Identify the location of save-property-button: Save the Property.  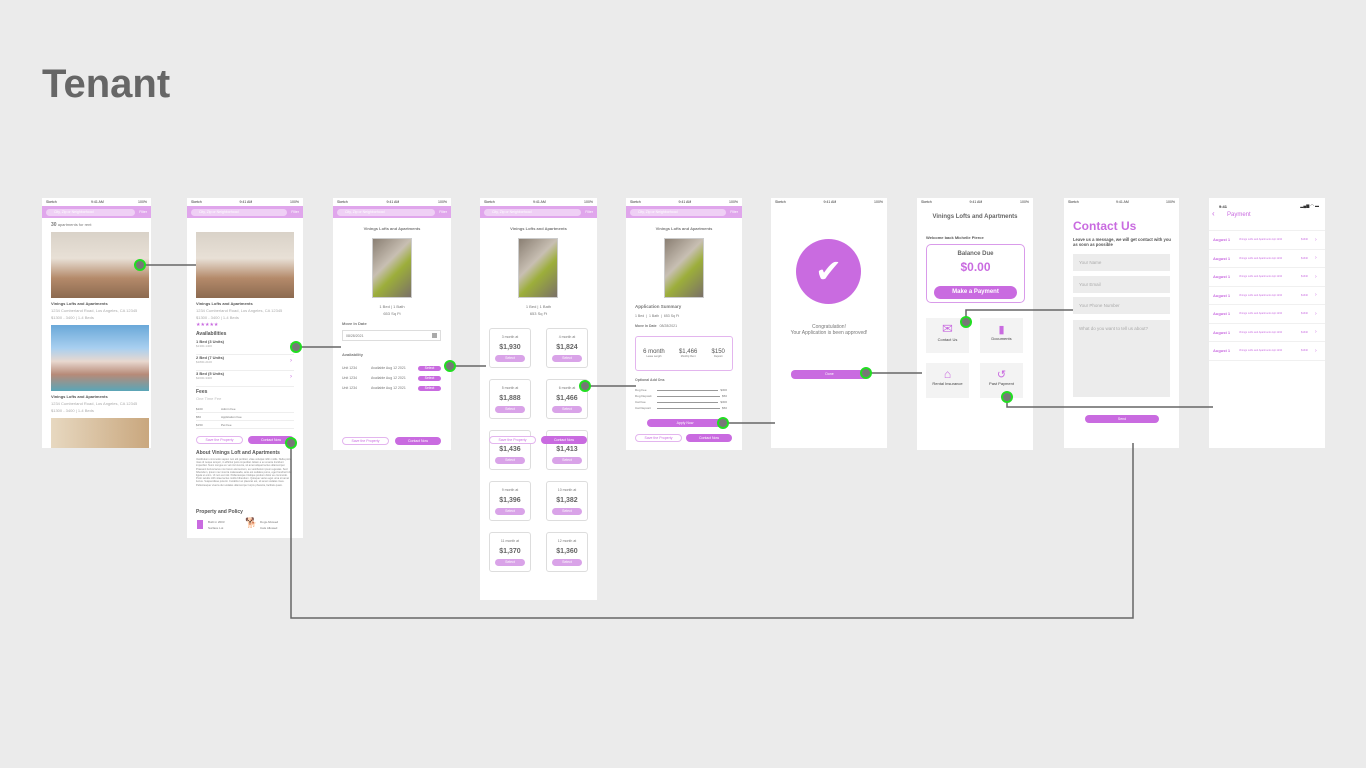
(512, 440).